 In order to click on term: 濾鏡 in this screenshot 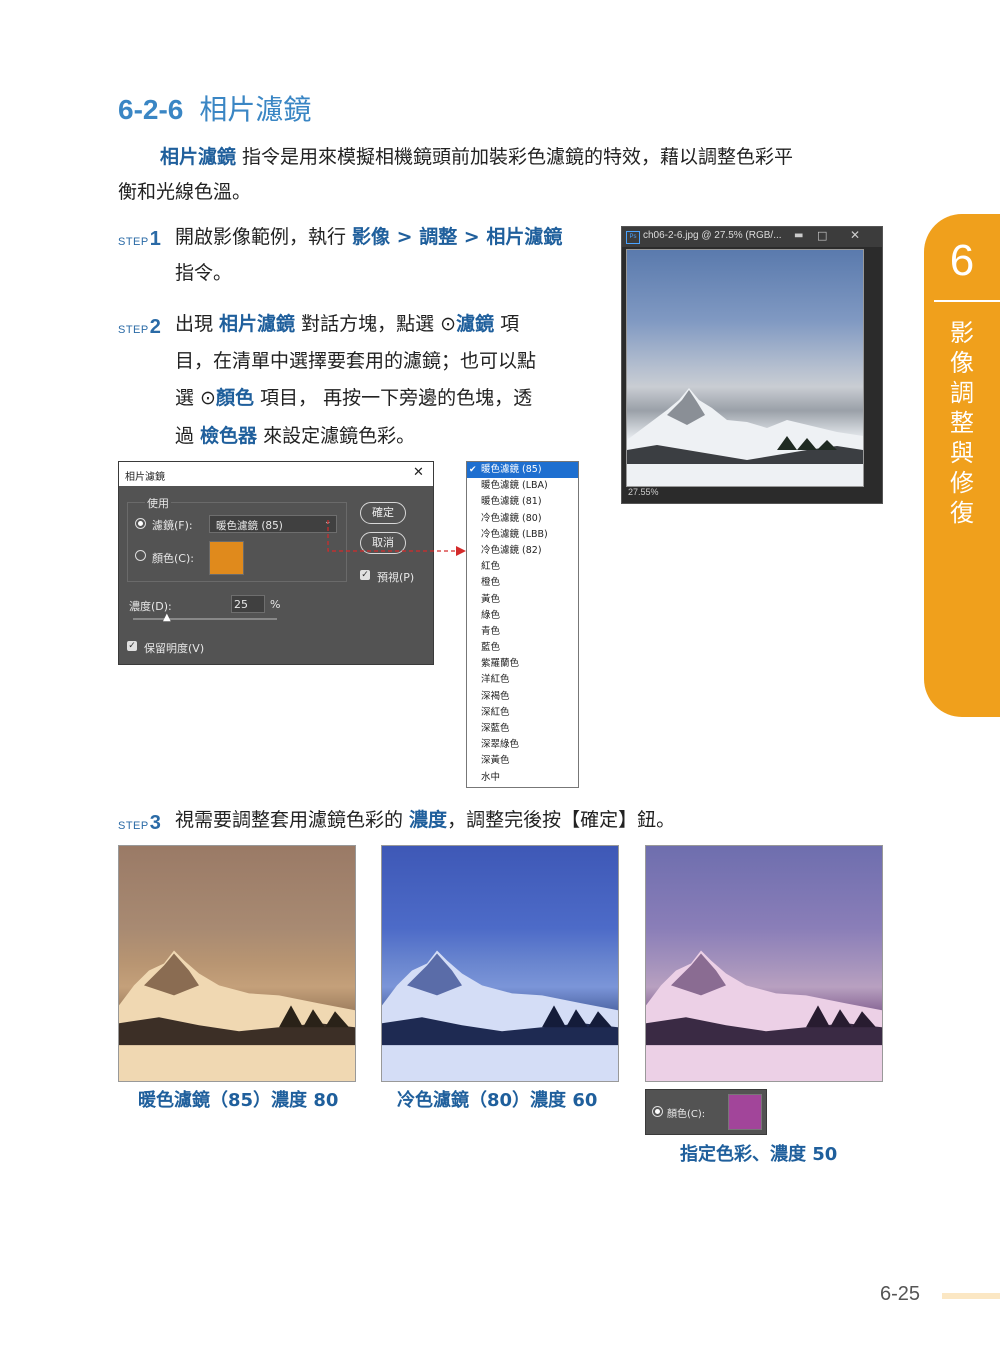, I will do `click(475, 324)`.